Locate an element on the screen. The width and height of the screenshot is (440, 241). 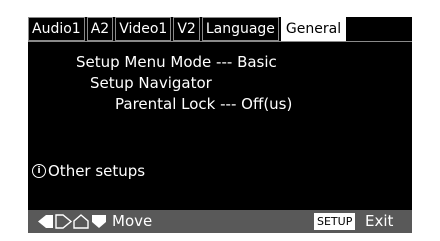
parental-lock-value: Off(us) is located at coordinates (267, 104).